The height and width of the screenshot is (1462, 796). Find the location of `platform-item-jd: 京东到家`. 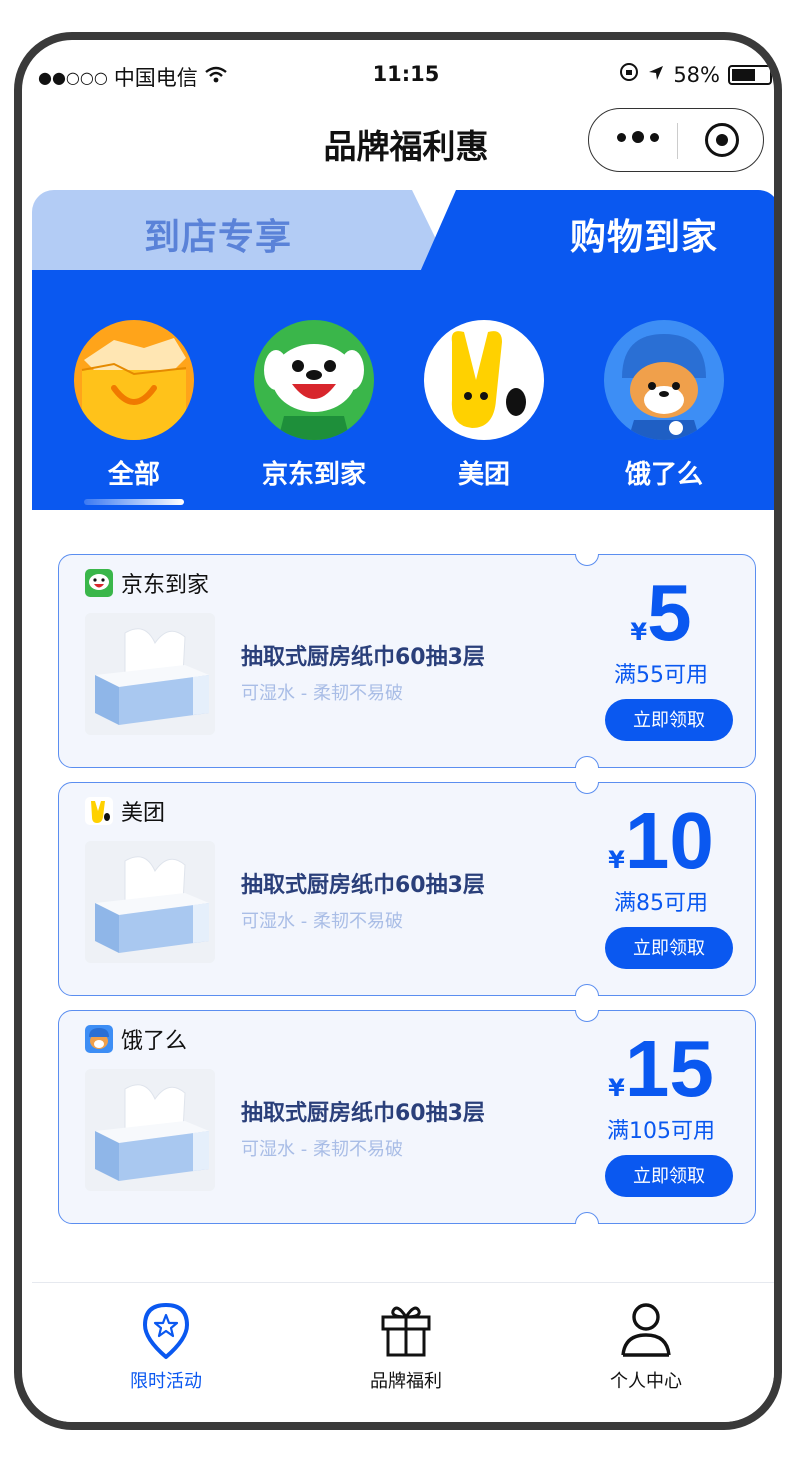

platform-item-jd: 京东到家 is located at coordinates (314, 405).